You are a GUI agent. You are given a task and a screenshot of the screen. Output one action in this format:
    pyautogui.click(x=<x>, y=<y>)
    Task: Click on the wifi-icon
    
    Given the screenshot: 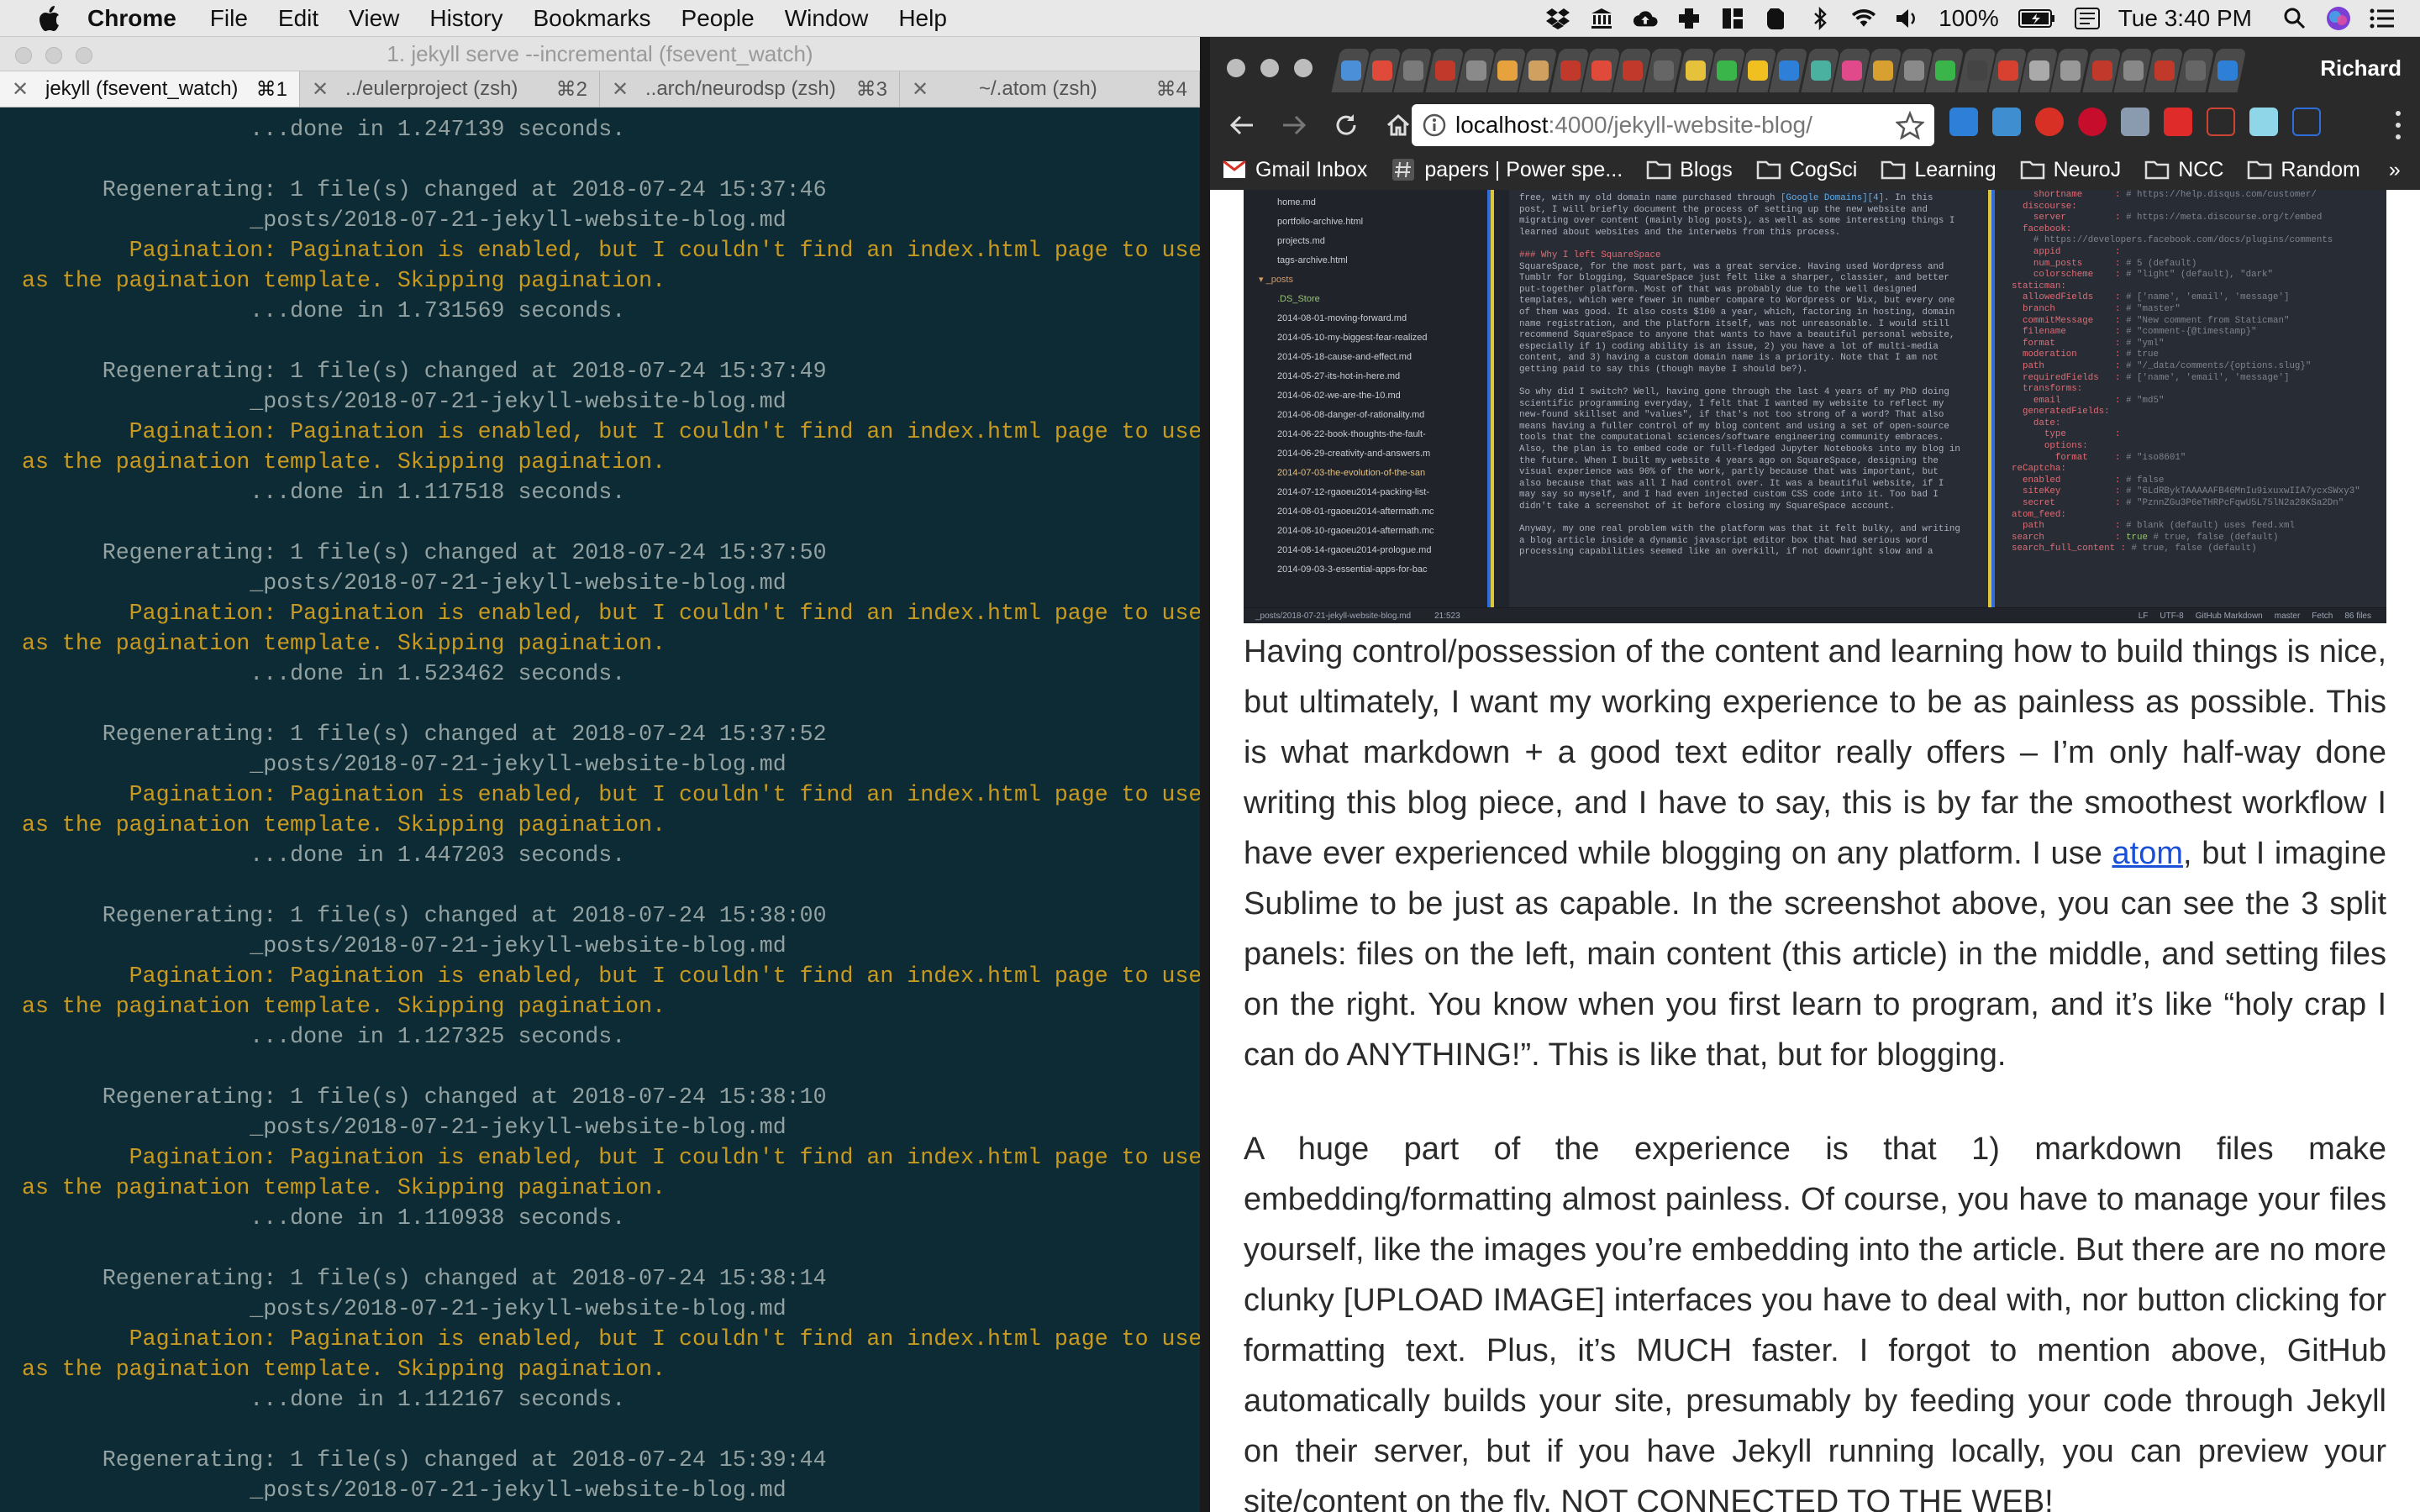 What is the action you would take?
    pyautogui.click(x=1863, y=18)
    